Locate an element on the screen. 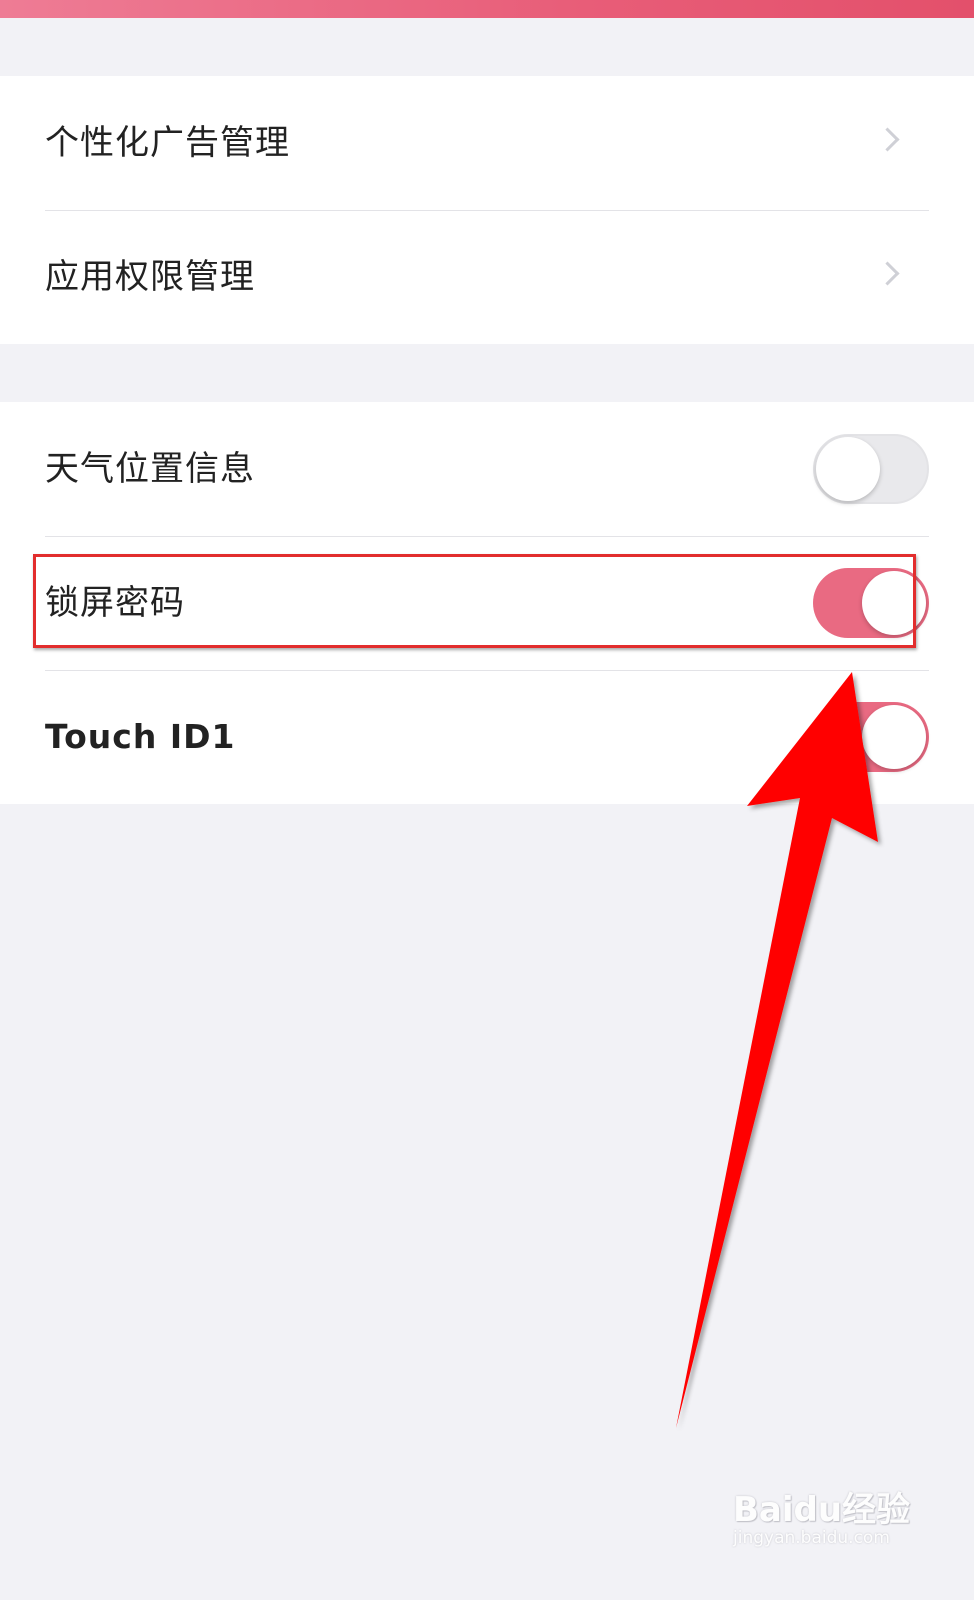 The width and height of the screenshot is (974, 1600). row-touch-id: Touch ID1 is located at coordinates (487, 737).